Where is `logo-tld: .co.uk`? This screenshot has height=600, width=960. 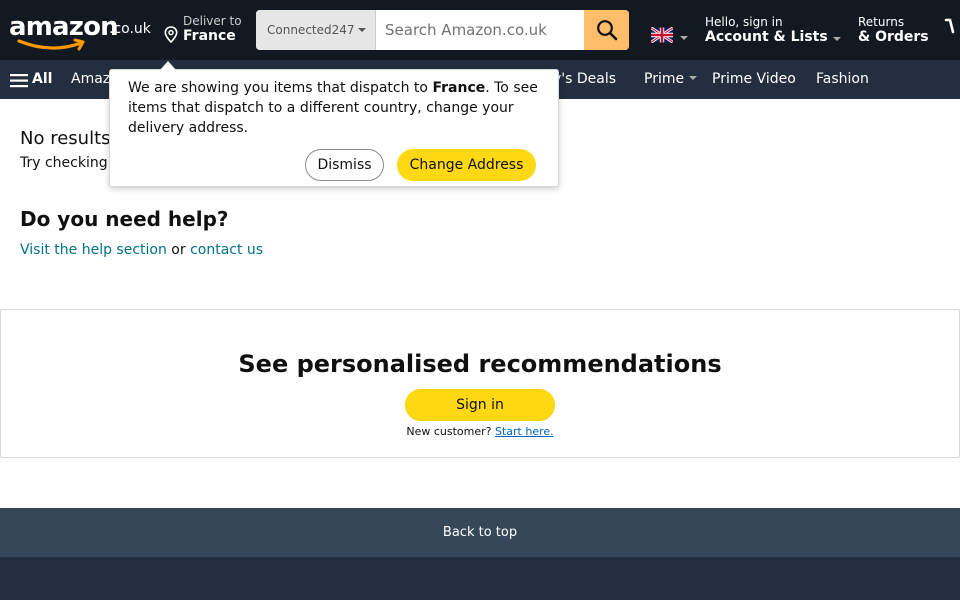
logo-tld: .co.uk is located at coordinates (130, 29).